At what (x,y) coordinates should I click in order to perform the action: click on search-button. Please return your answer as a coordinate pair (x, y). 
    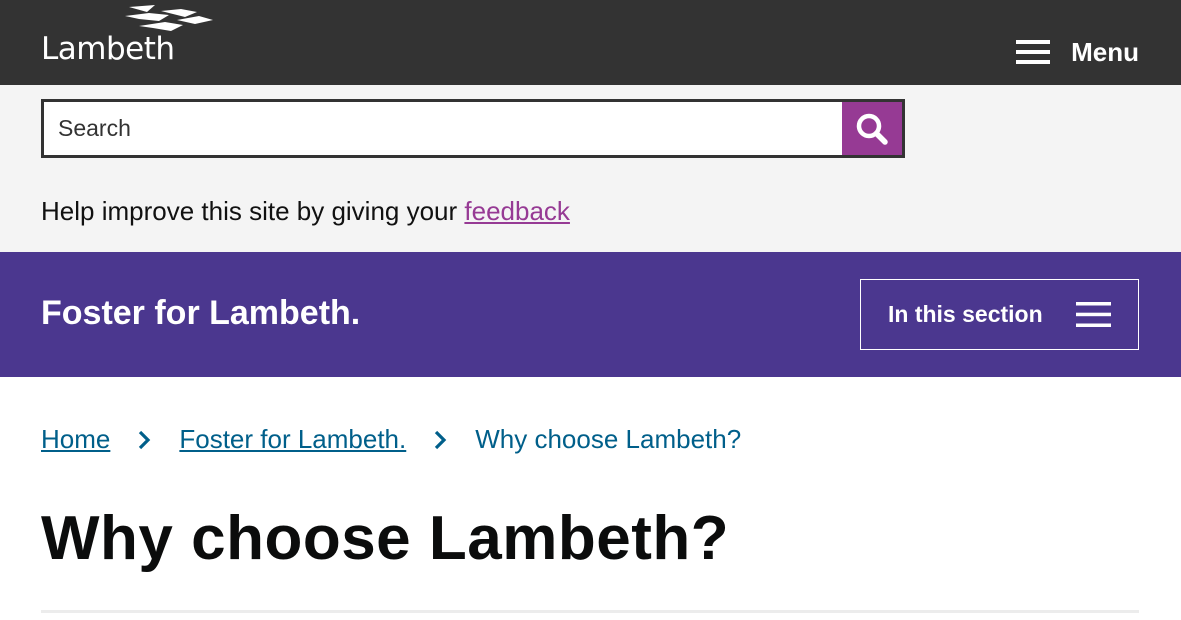
    Looking at the image, I should click on (872, 128).